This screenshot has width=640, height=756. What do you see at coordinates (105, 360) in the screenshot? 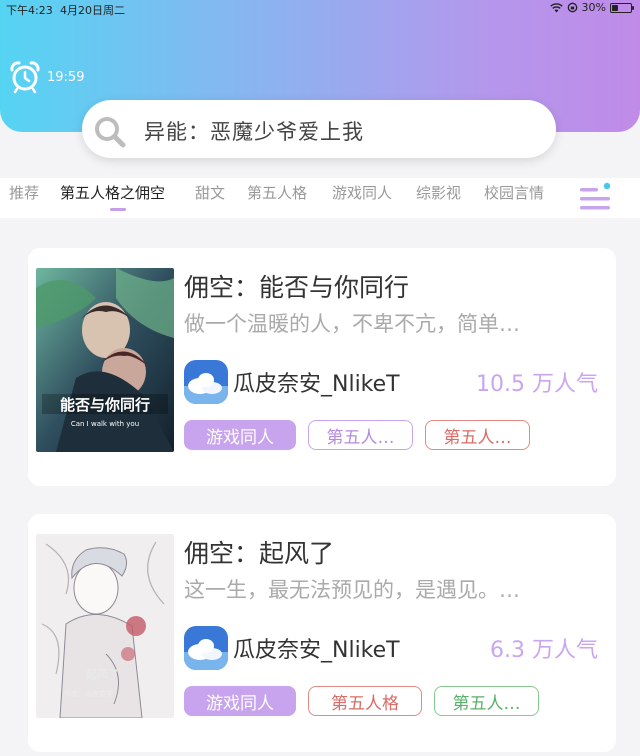
I see `book-cover: 能否与你同行 Can I walk with you` at bounding box center [105, 360].